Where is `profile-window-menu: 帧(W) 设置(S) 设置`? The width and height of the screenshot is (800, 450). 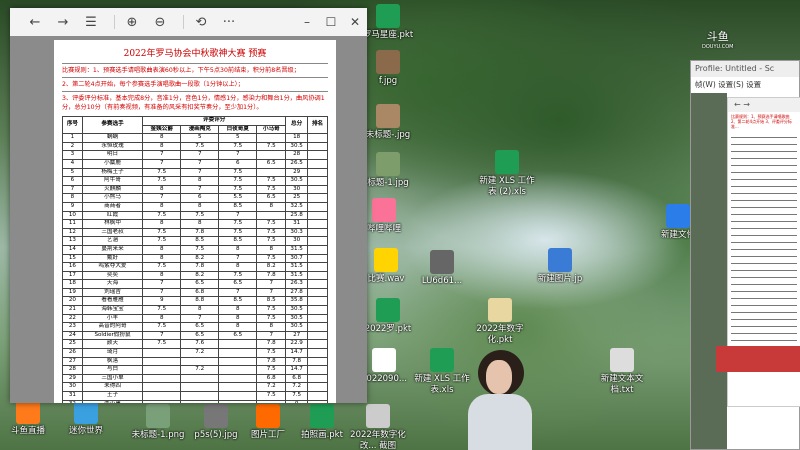 profile-window-menu: 帧(W) 设置(S) 设置 is located at coordinates (745, 84).